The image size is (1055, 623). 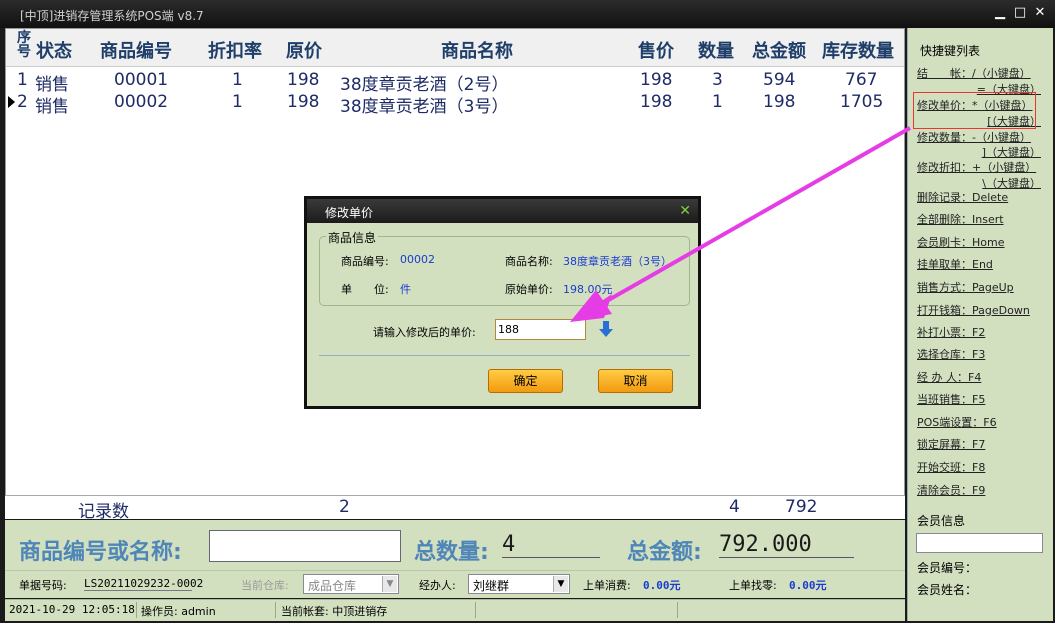 I want to click on new-price-input: 188, so click(x=540, y=329).